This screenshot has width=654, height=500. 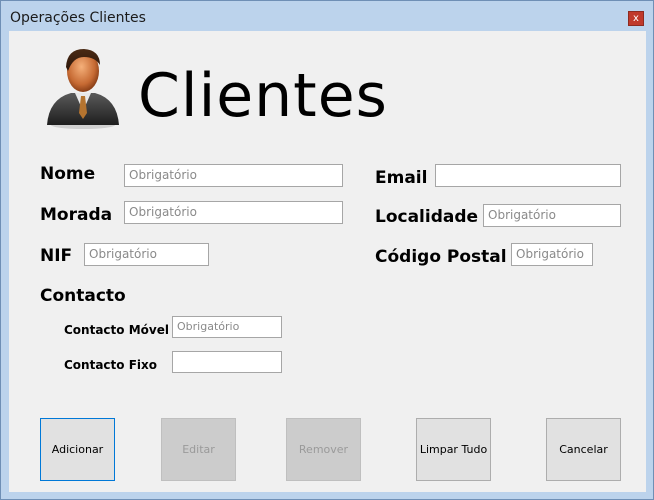 I want to click on localidade-input: Obrigatório, so click(x=552, y=215).